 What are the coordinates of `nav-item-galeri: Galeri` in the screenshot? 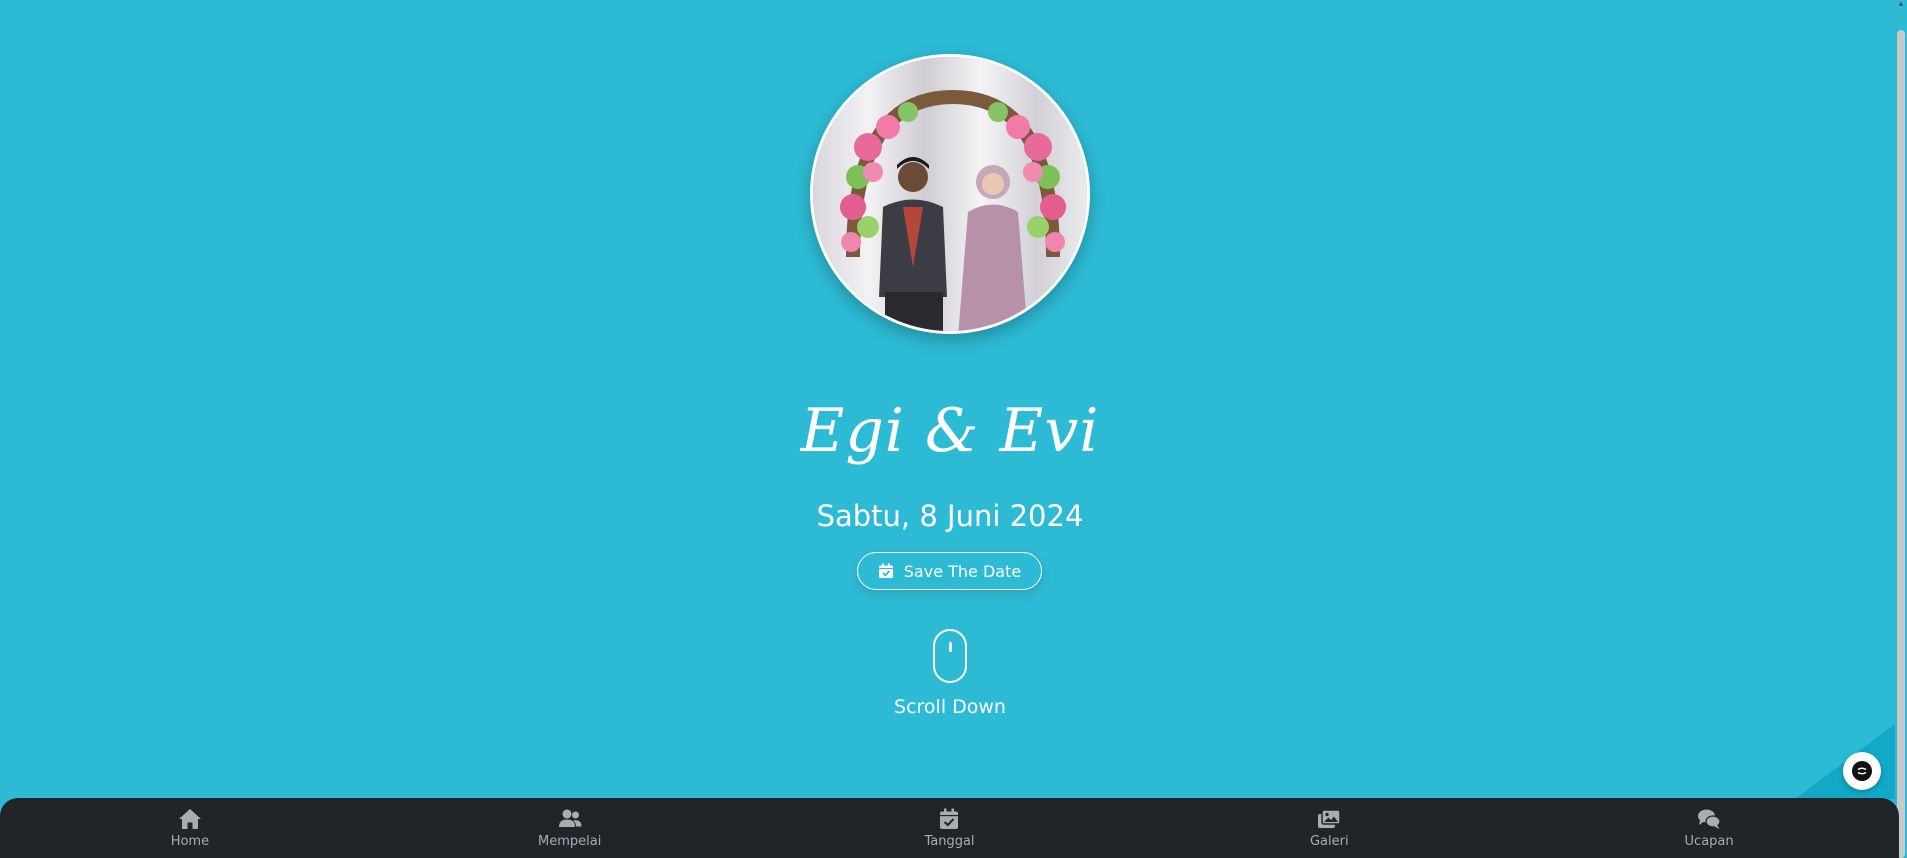 It's located at (1329, 828).